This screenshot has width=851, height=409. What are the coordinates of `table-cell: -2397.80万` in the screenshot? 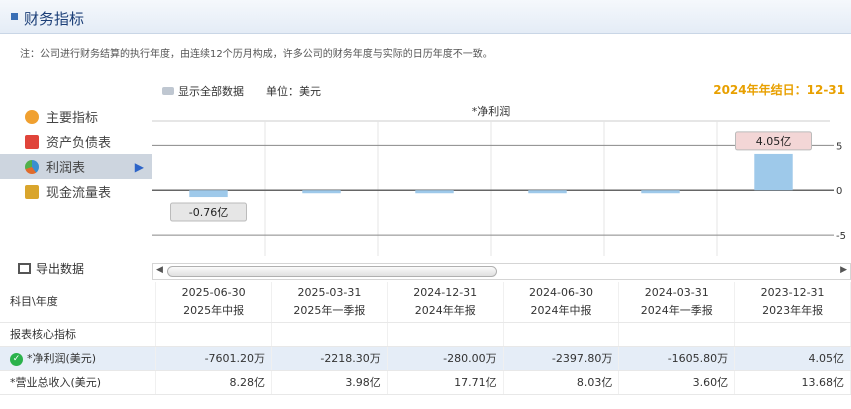 It's located at (561, 358).